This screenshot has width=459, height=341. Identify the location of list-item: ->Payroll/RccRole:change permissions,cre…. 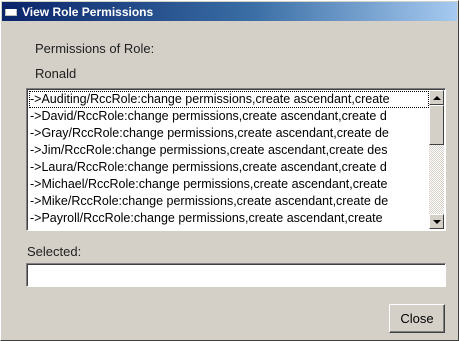
(229, 218).